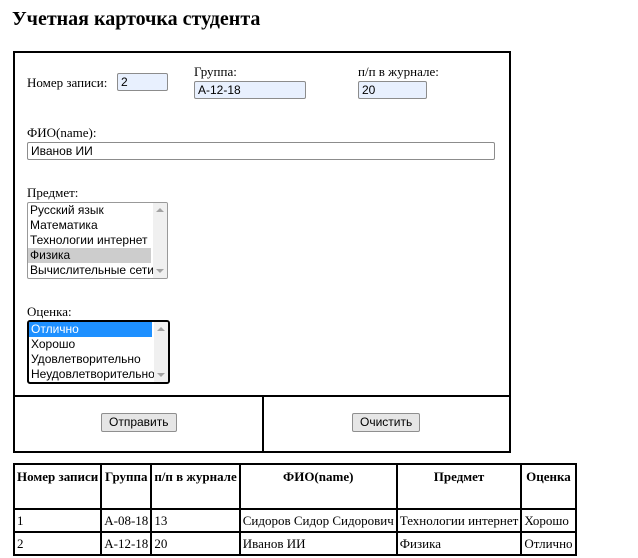 The height and width of the screenshot is (558, 638). What do you see at coordinates (126, 520) in the screenshot?
I see `table-cell: А-08-18` at bounding box center [126, 520].